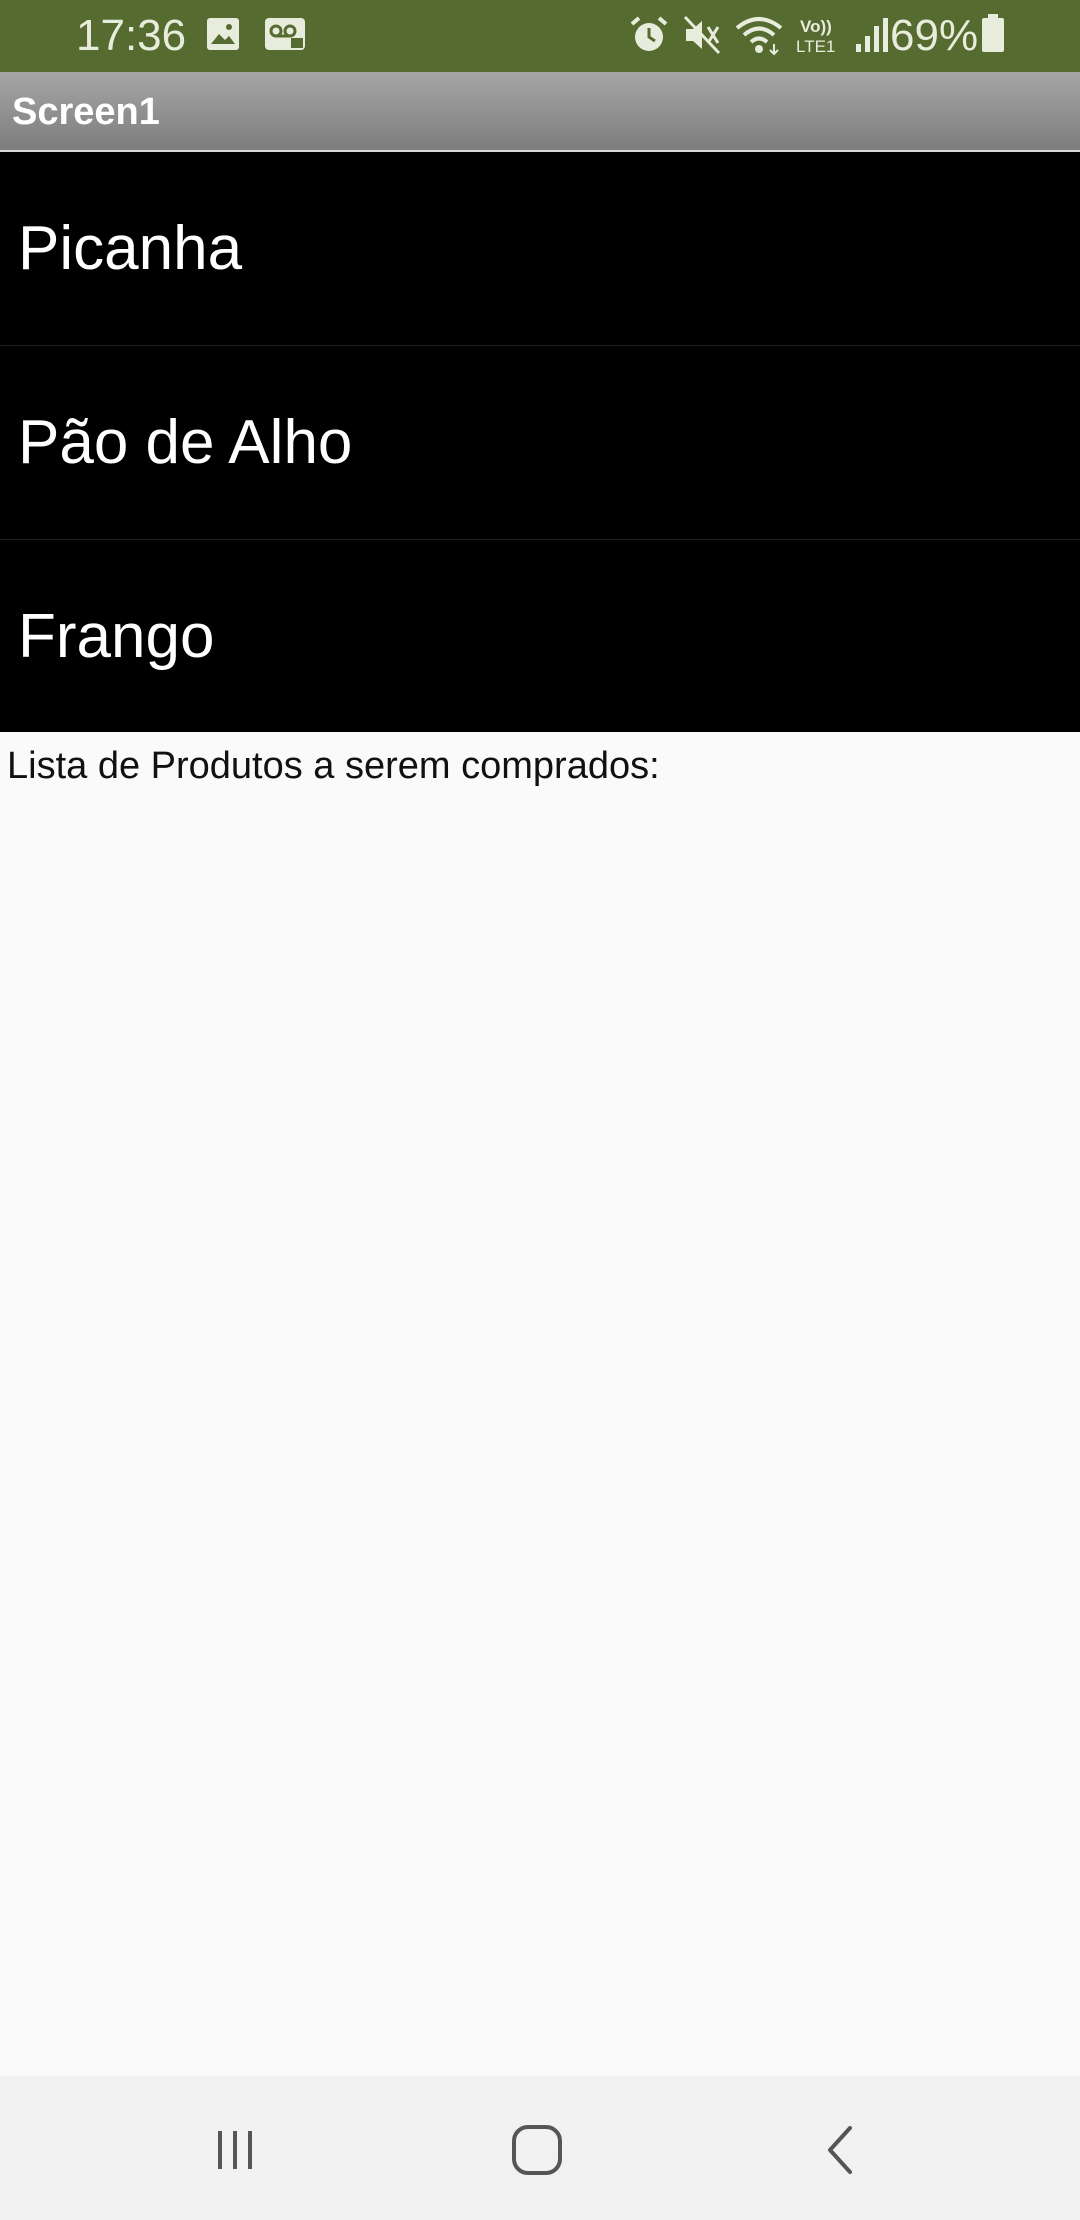 This screenshot has height=2220, width=1080. I want to click on navigation-bar, so click(540, 2148).